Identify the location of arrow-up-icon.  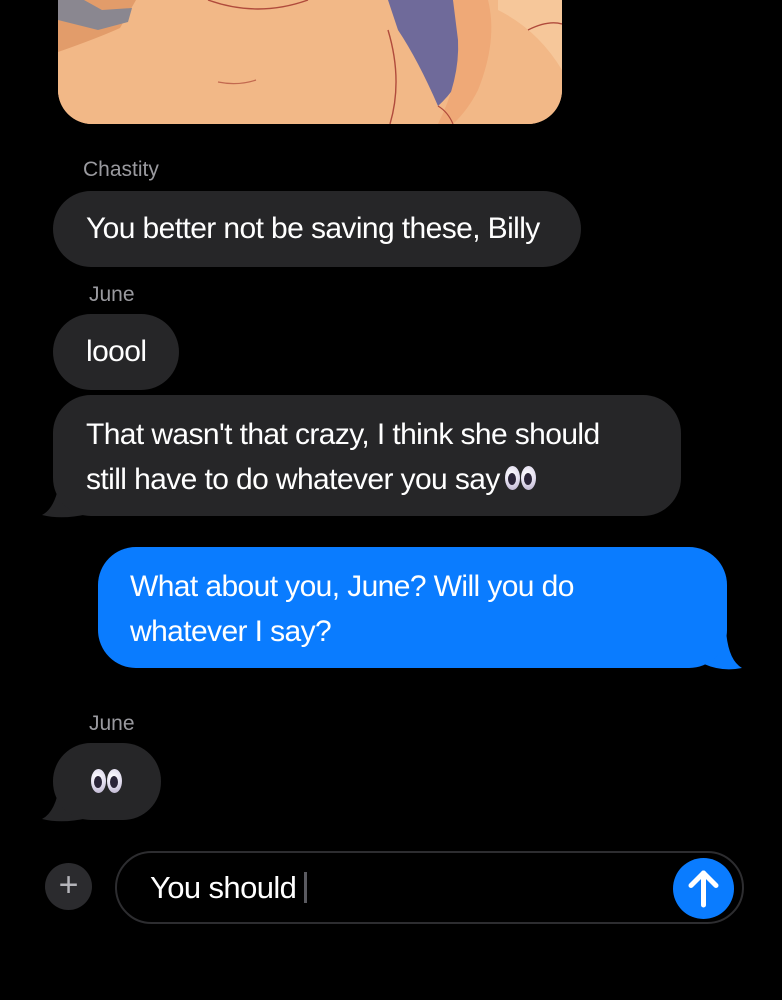
(703, 889).